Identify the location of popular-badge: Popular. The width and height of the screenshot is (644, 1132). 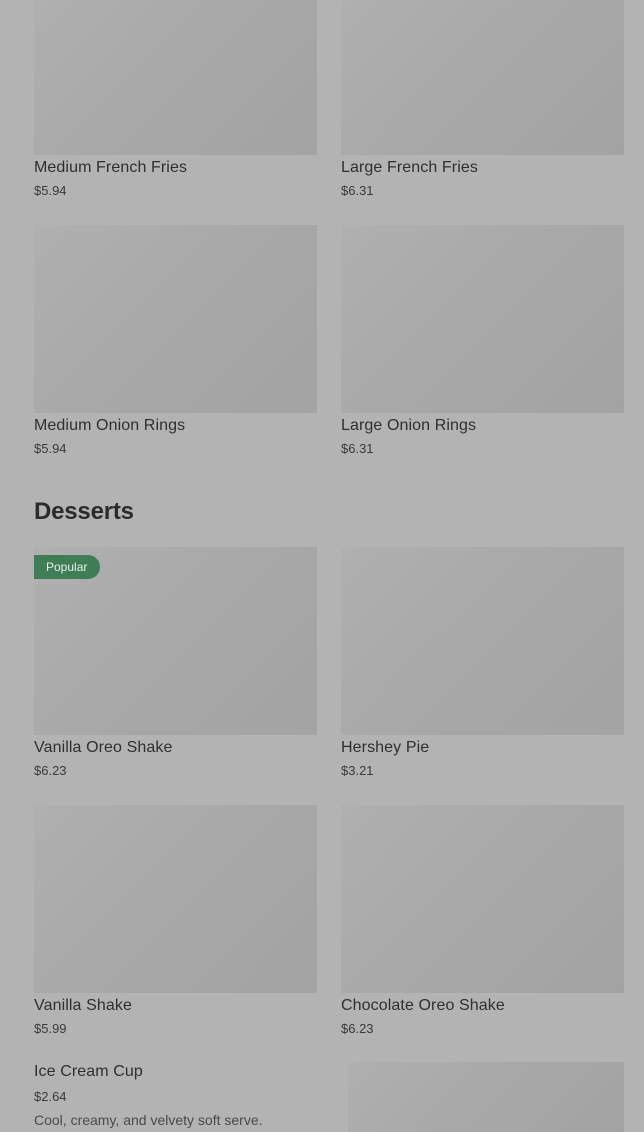
(67, 567).